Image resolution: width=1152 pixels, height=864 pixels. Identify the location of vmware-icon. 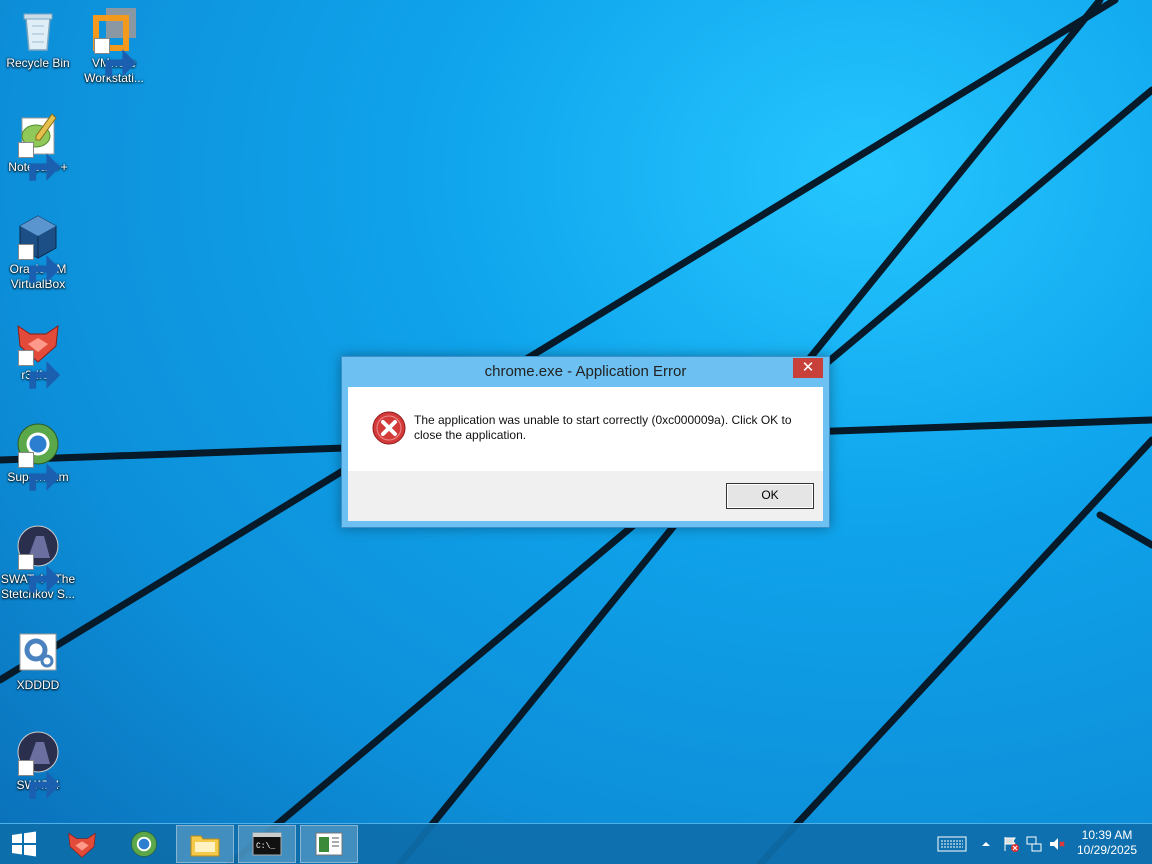
(114, 41).